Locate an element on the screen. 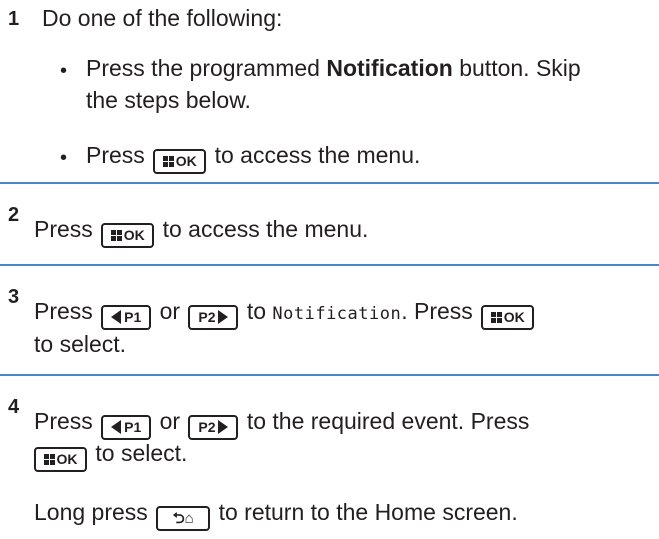  step-1-option-1-line-2: the steps below. is located at coordinates (168, 100).